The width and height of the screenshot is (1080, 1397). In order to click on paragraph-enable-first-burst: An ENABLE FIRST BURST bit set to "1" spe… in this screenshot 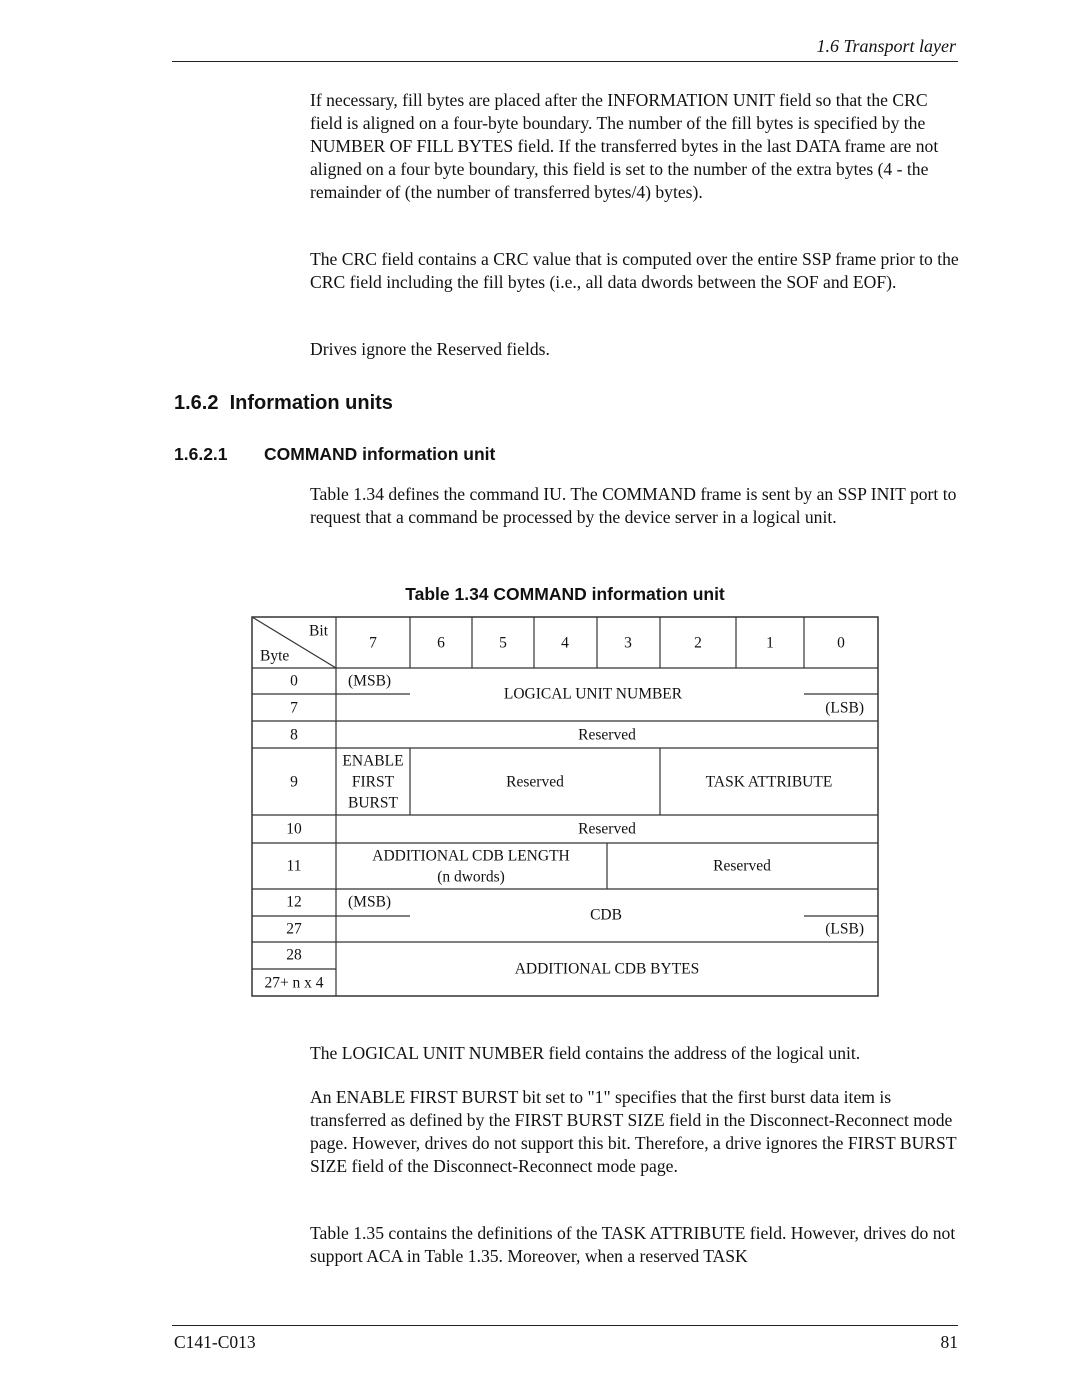, I will do `click(635, 1132)`.